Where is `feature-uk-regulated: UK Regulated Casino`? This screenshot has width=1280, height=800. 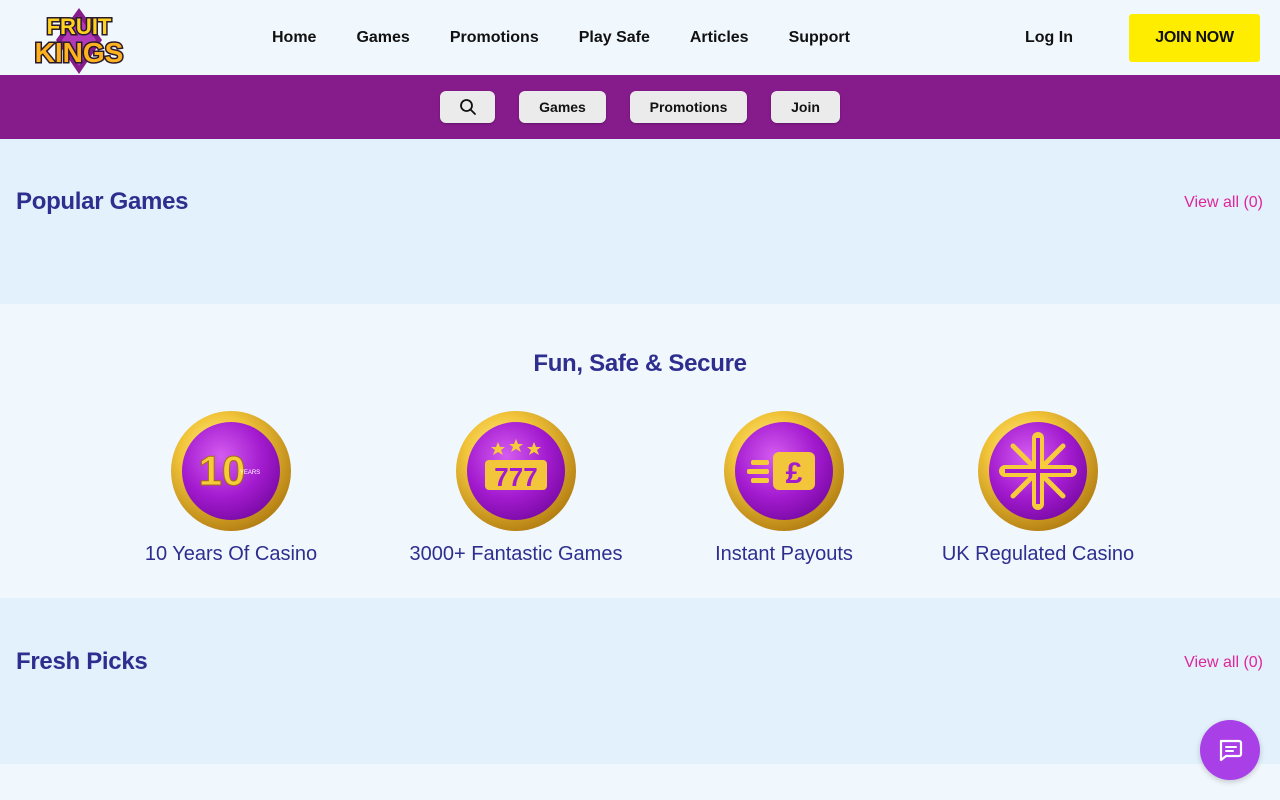 feature-uk-regulated: UK Regulated Casino is located at coordinates (1038, 488).